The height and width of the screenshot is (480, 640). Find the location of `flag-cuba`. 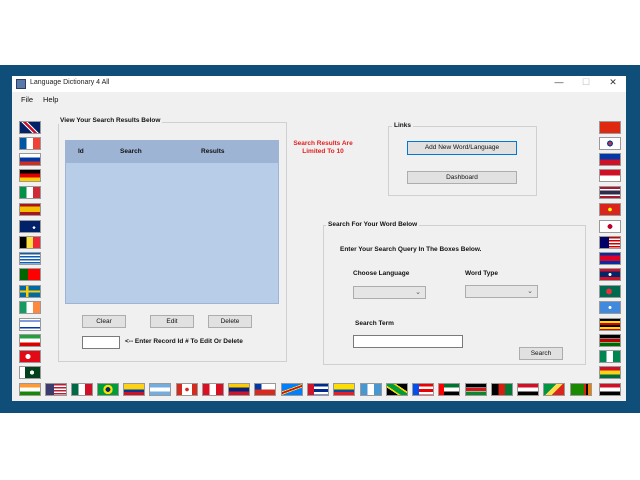

flag-cuba is located at coordinates (318, 389).